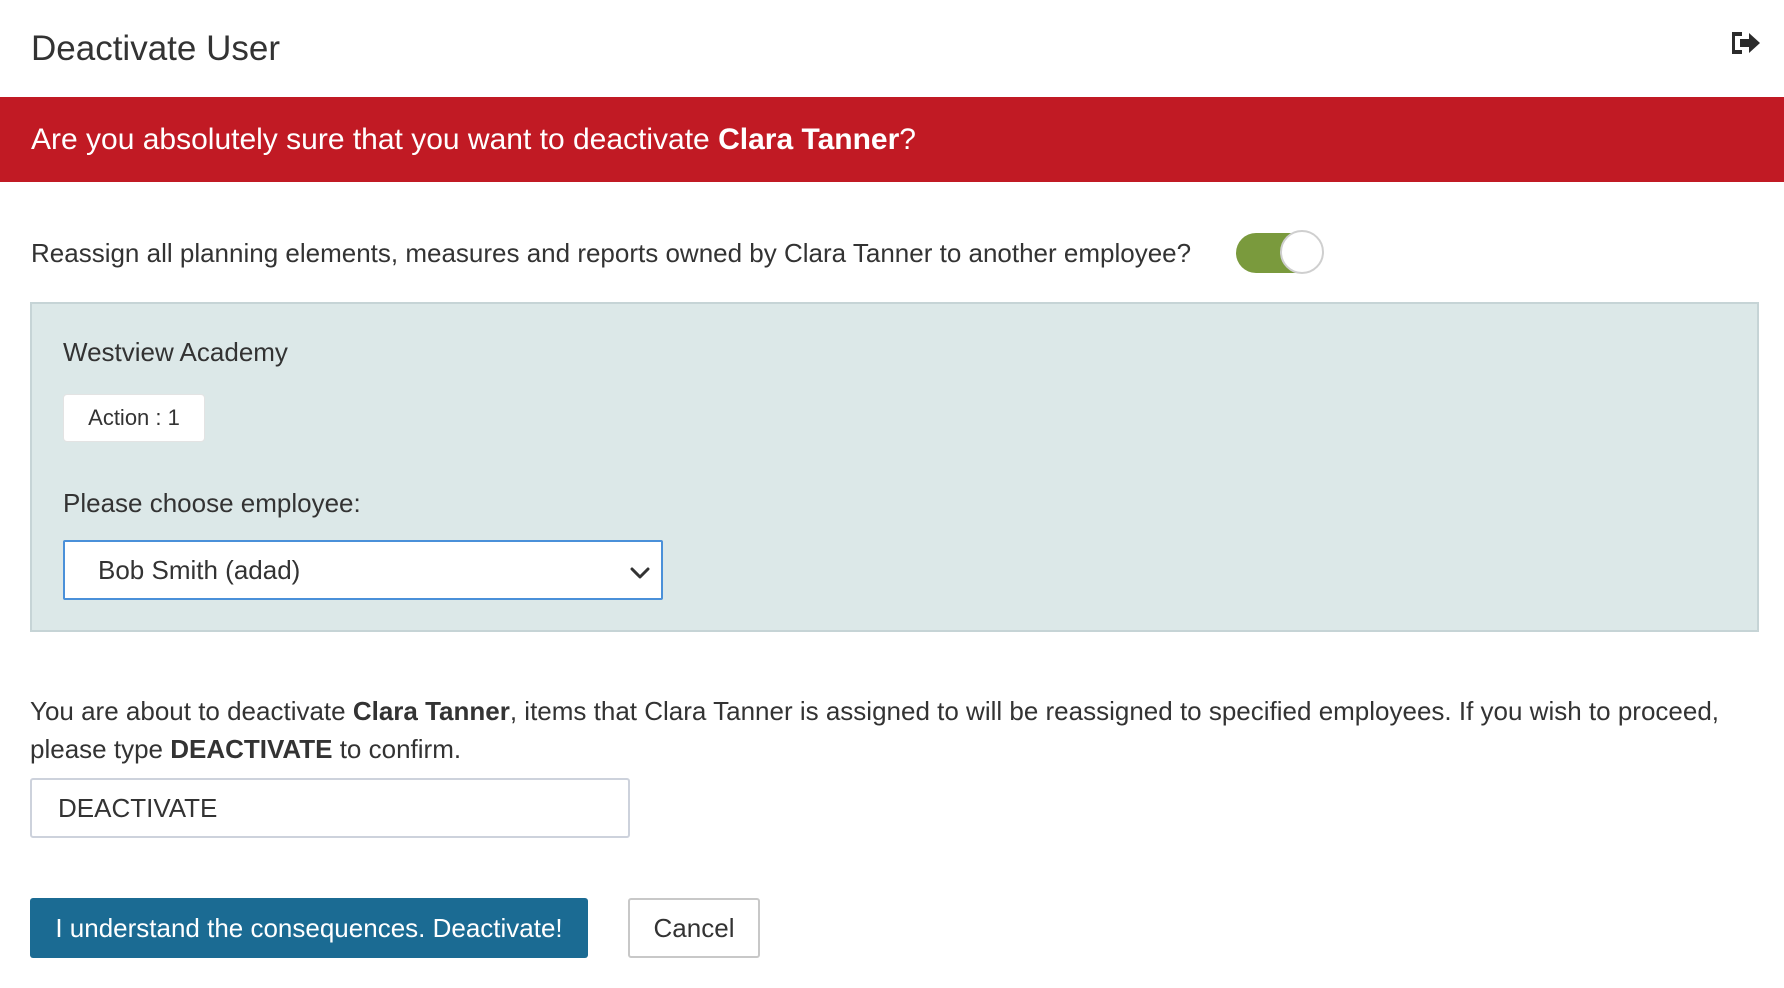  Describe the element at coordinates (892, 48) in the screenshot. I see `modal-header: Deactivate User` at that location.